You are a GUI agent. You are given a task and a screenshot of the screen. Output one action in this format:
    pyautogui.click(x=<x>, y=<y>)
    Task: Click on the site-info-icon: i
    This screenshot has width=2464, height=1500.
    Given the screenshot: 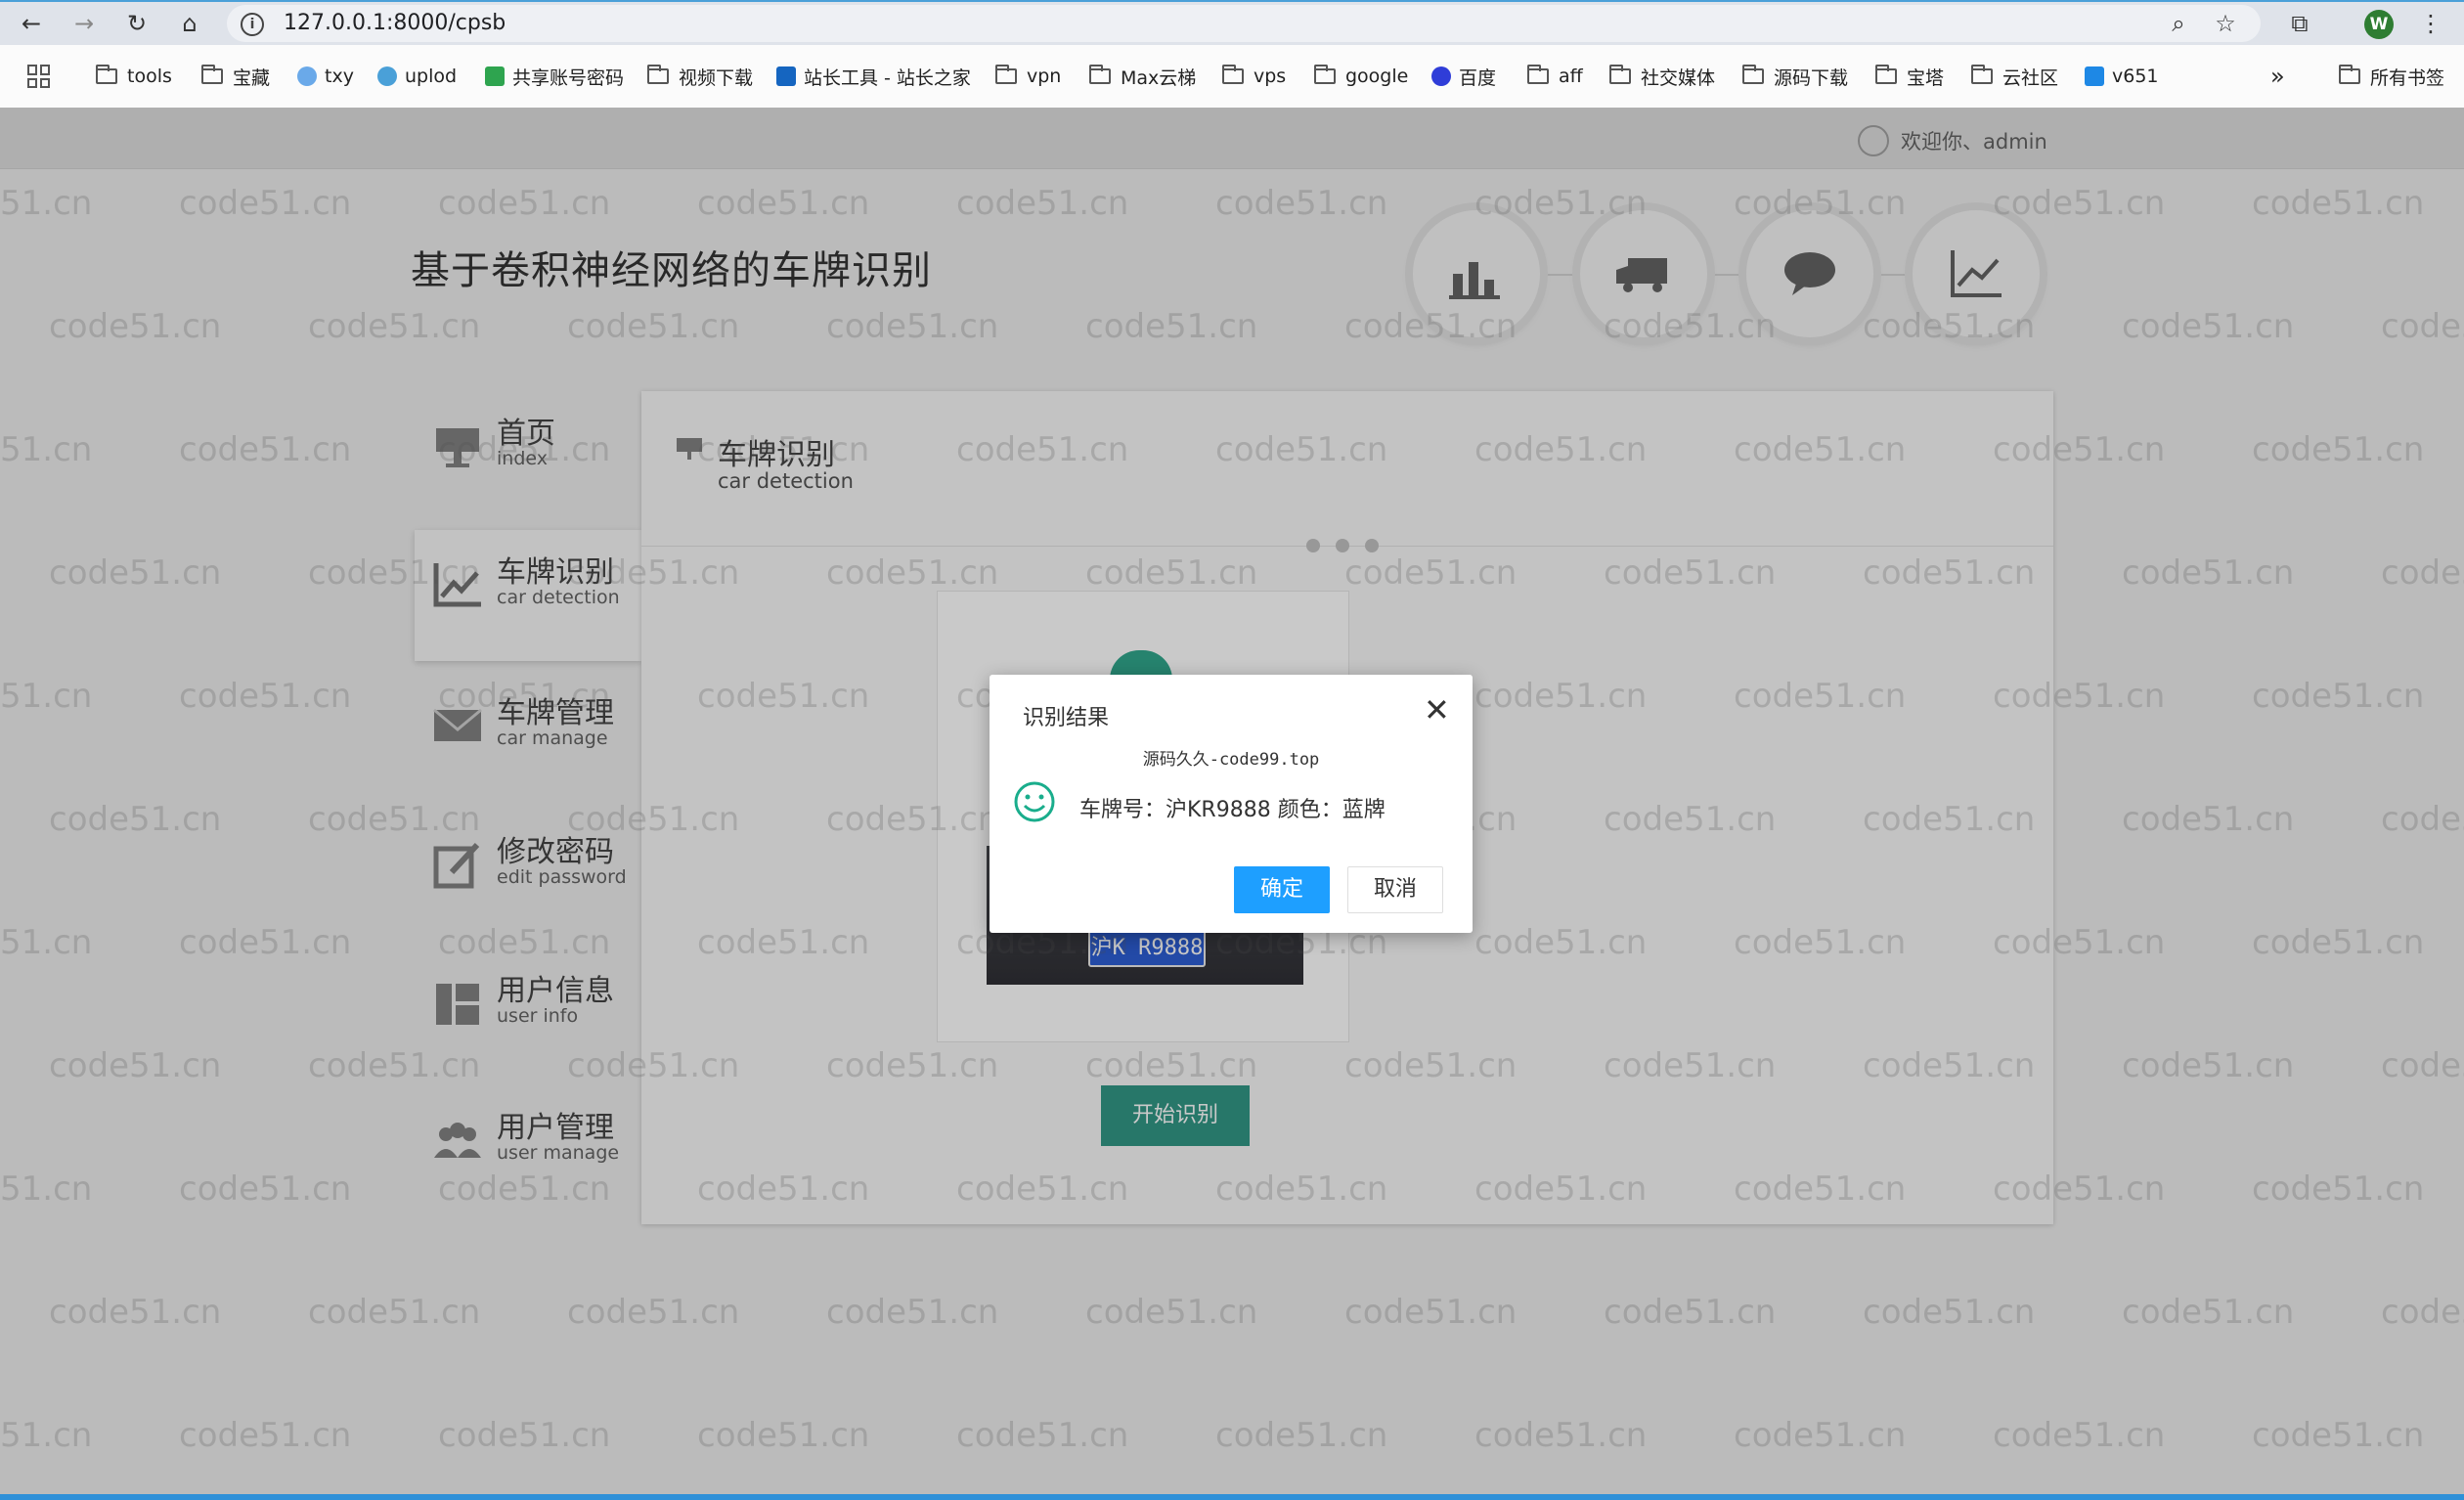 What is the action you would take?
    pyautogui.click(x=252, y=24)
    